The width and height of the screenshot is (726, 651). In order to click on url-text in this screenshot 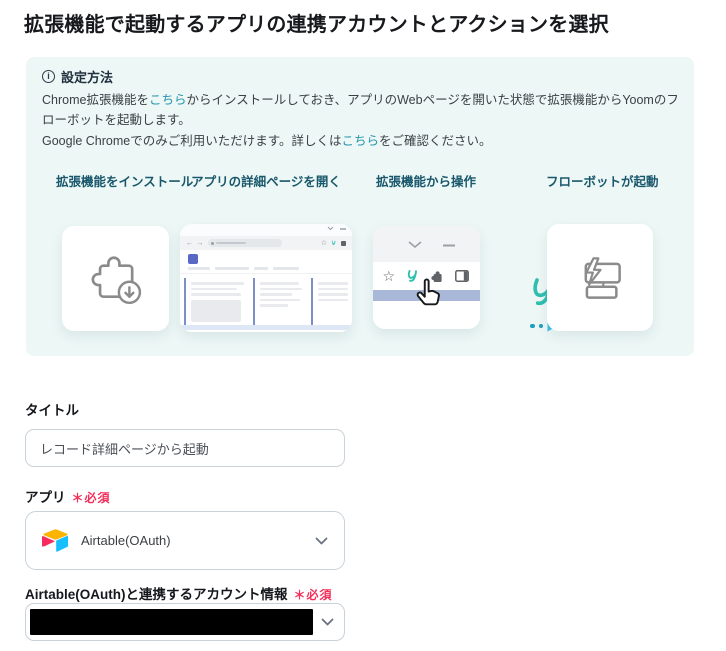, I will do `click(231, 243)`.